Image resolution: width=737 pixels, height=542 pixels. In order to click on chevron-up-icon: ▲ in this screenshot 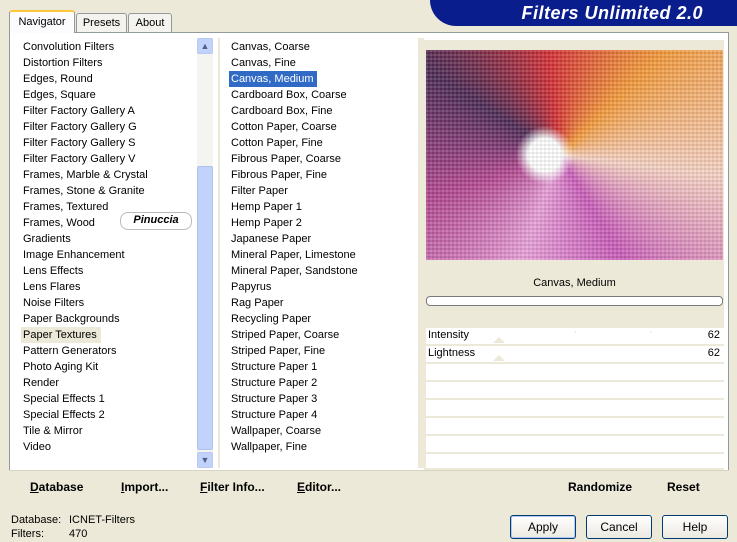, I will do `click(205, 46)`.